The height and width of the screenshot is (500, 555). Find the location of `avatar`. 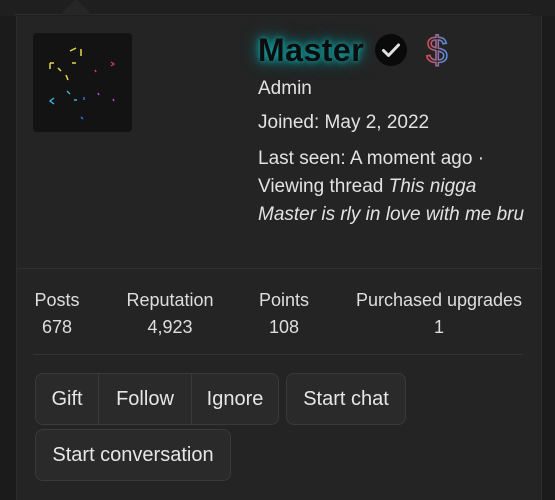

avatar is located at coordinates (82, 82).